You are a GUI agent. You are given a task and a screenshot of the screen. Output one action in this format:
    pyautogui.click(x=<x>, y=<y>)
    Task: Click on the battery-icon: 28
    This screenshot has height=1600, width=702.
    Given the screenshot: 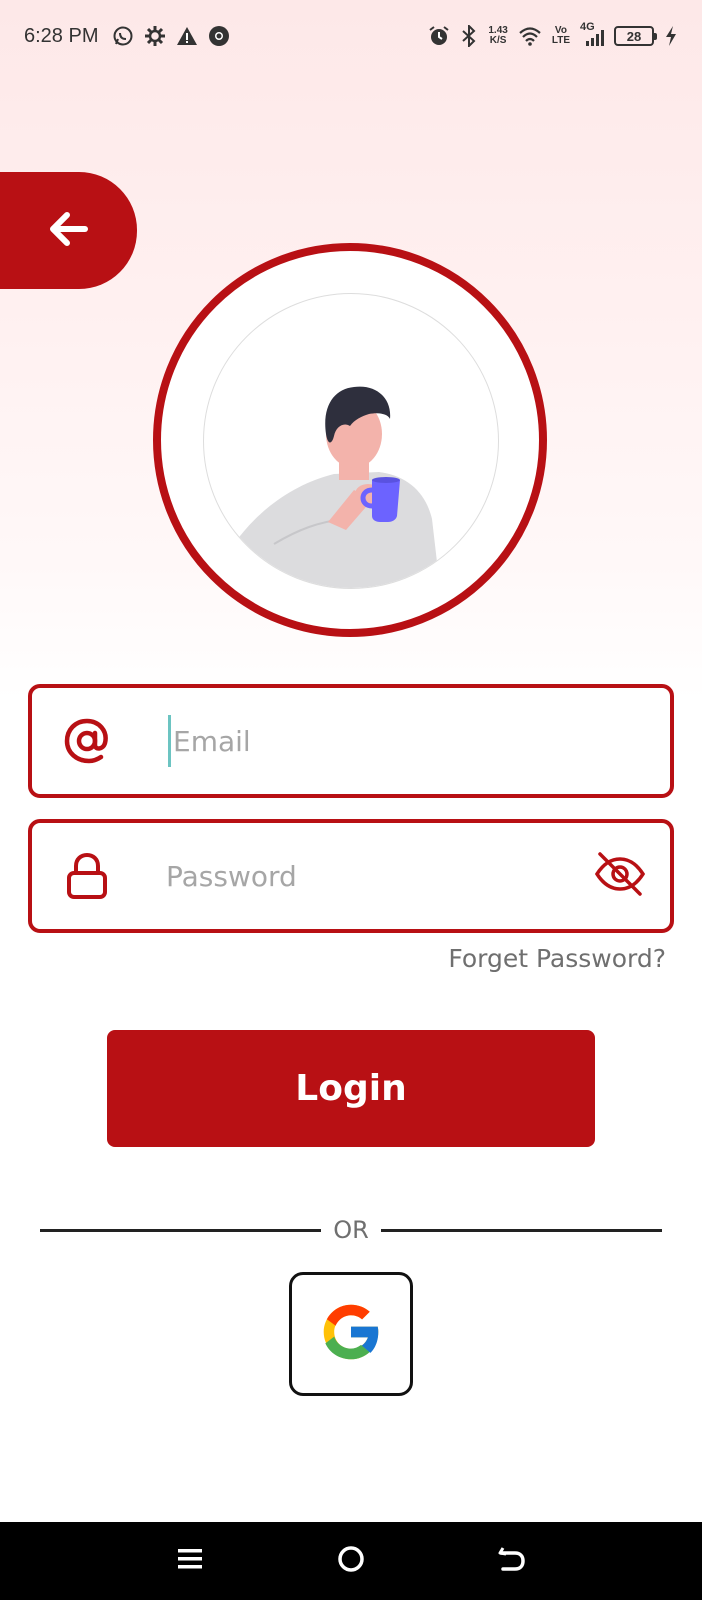 What is the action you would take?
    pyautogui.click(x=635, y=36)
    